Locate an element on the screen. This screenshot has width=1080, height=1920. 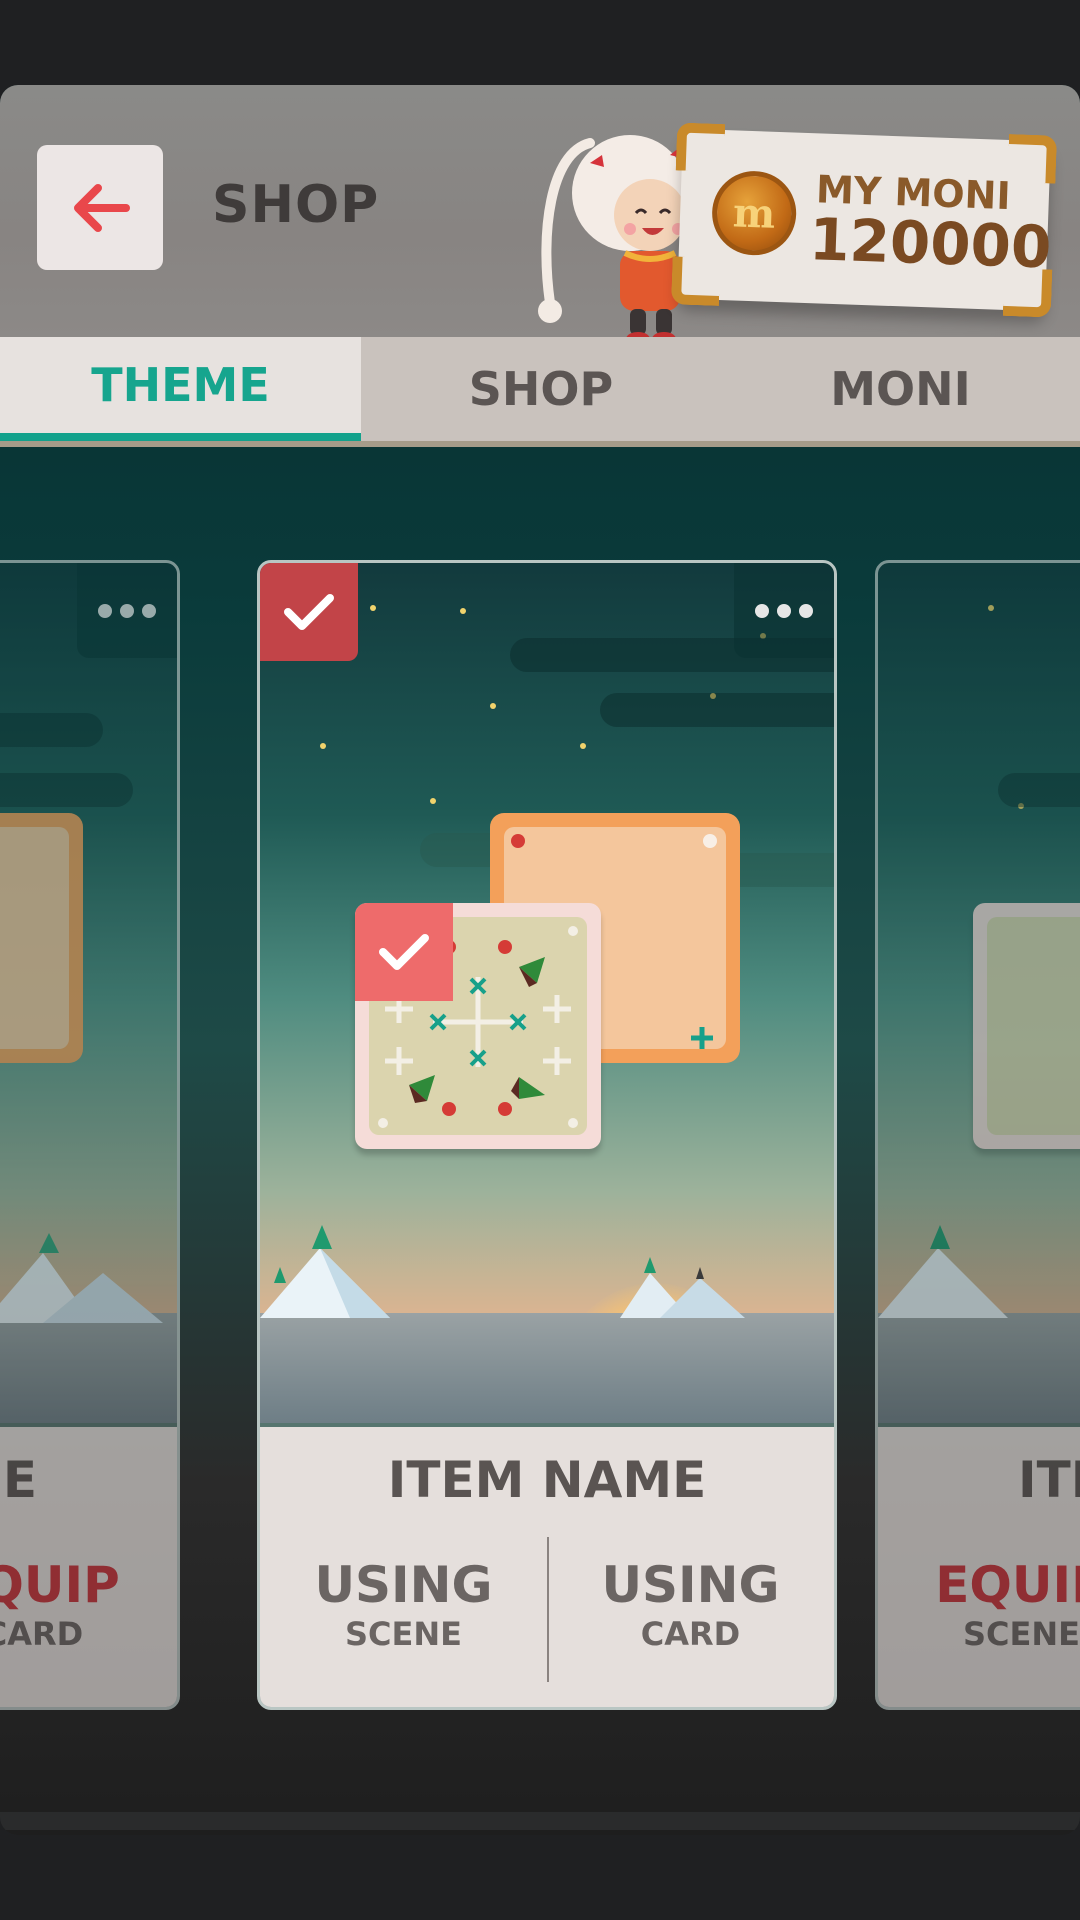
shop-header: SHOP m MY MONI 120000 is located at coordinates (540, 215).